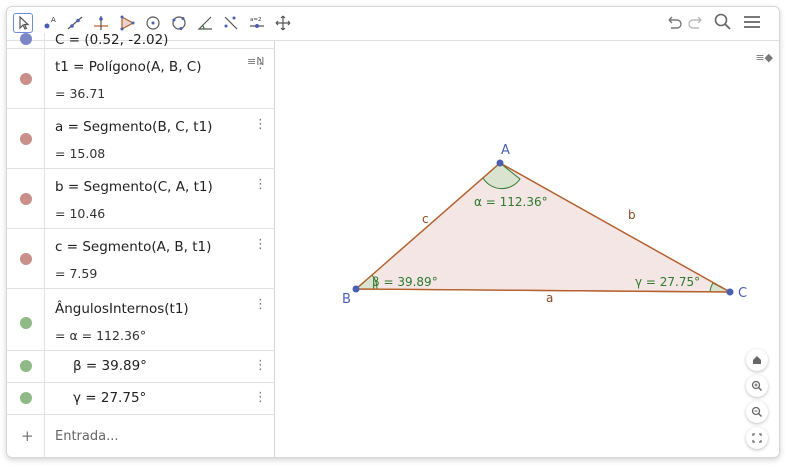 The height and width of the screenshot is (469, 788). What do you see at coordinates (205, 23) in the screenshot?
I see `angle-tool-icon` at bounding box center [205, 23].